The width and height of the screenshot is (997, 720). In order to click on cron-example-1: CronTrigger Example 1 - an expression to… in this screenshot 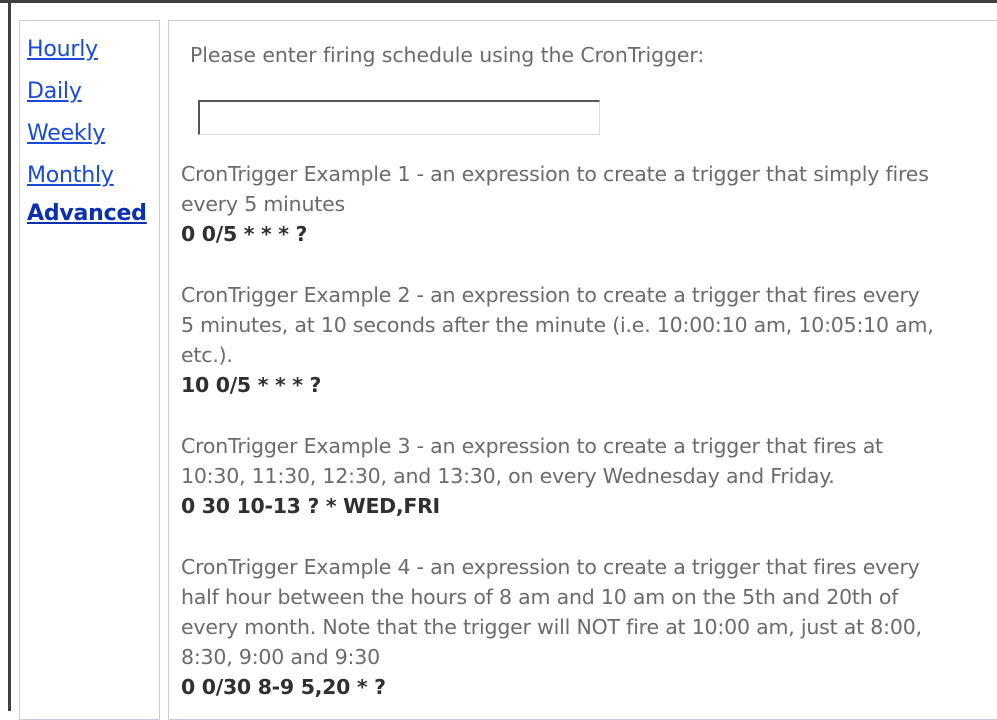, I will do `click(589, 204)`.